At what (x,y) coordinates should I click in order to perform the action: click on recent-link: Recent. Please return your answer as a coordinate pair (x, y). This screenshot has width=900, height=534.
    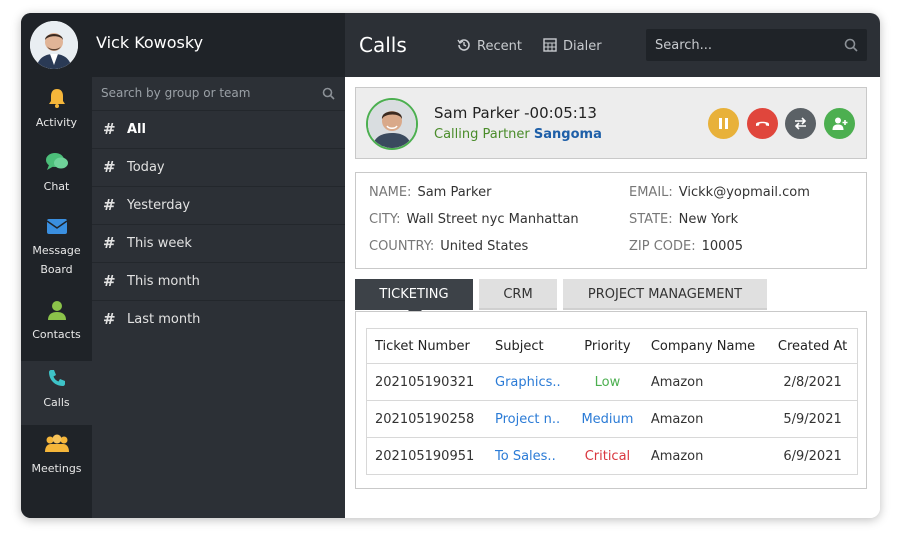
    Looking at the image, I should click on (489, 46).